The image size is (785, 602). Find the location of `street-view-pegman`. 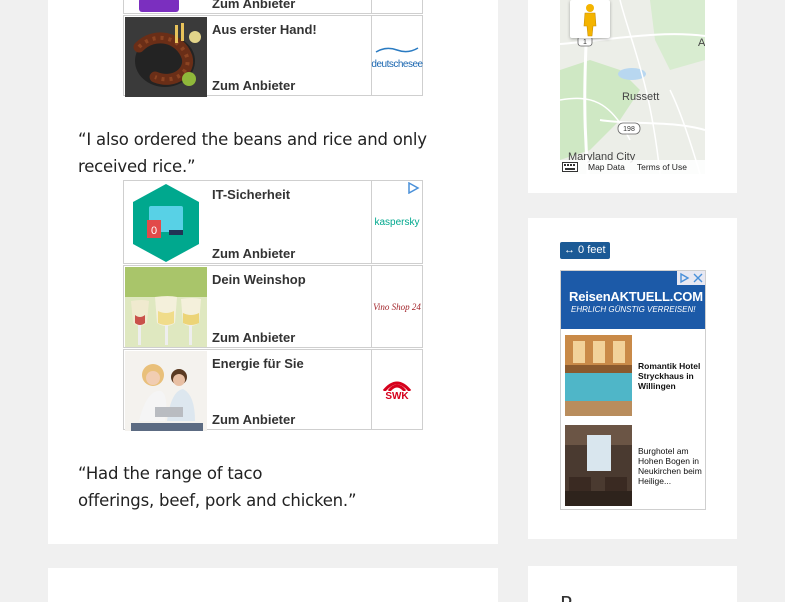

street-view-pegman is located at coordinates (590, 19).